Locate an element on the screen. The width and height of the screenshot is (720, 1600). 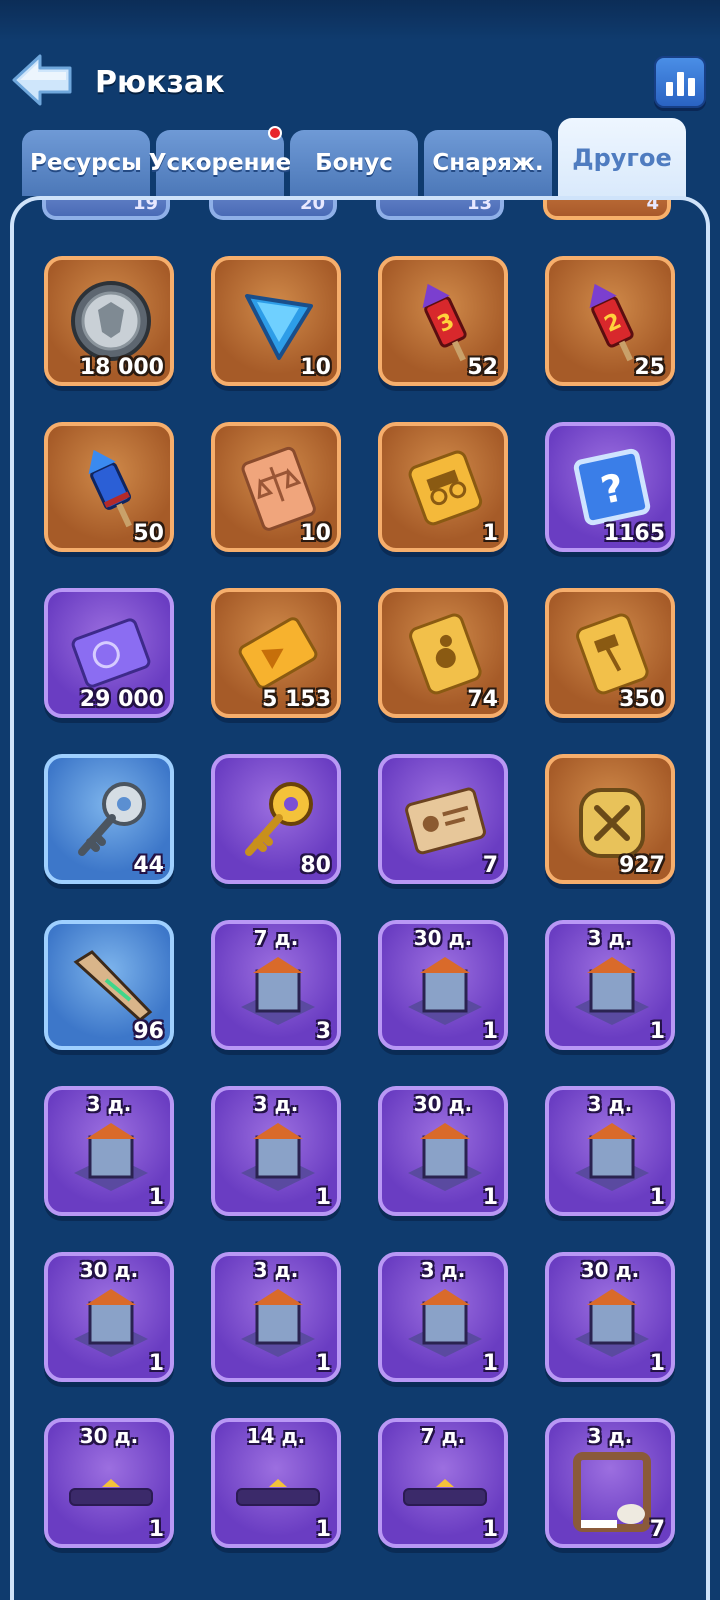
purple-ticket-icon is located at coordinates (111, 653).